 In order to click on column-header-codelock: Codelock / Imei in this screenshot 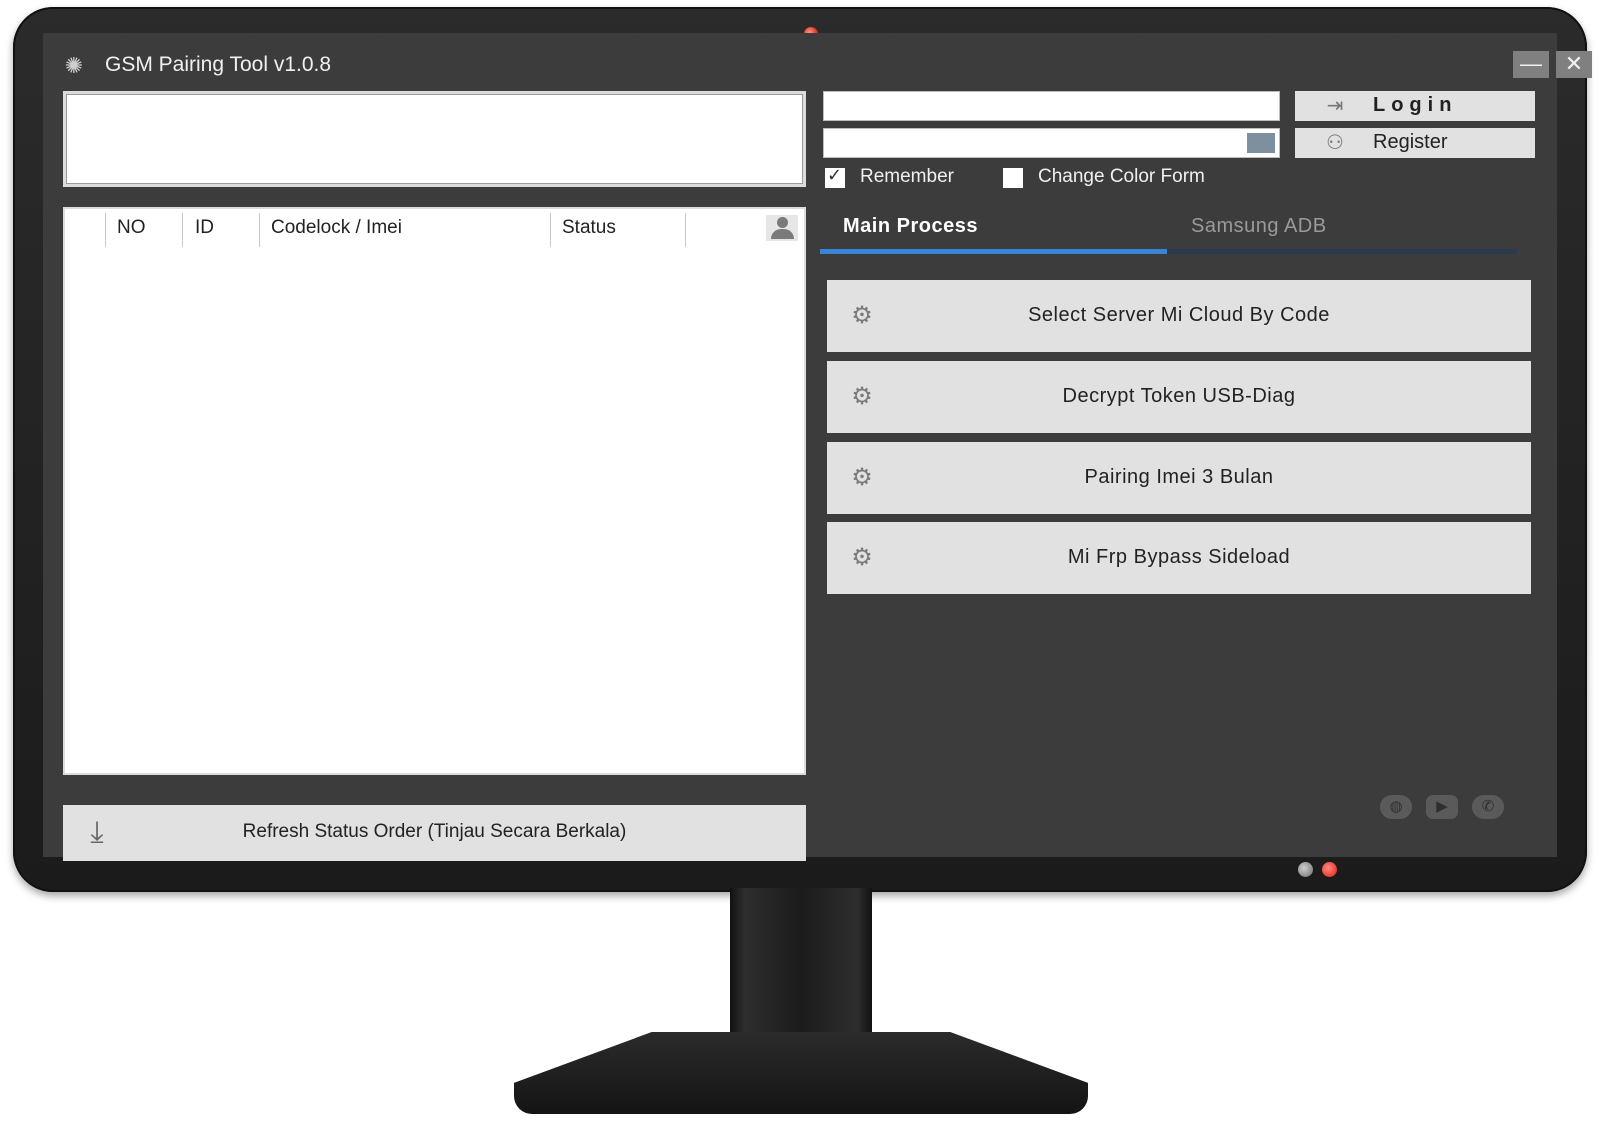, I will do `click(336, 228)`.